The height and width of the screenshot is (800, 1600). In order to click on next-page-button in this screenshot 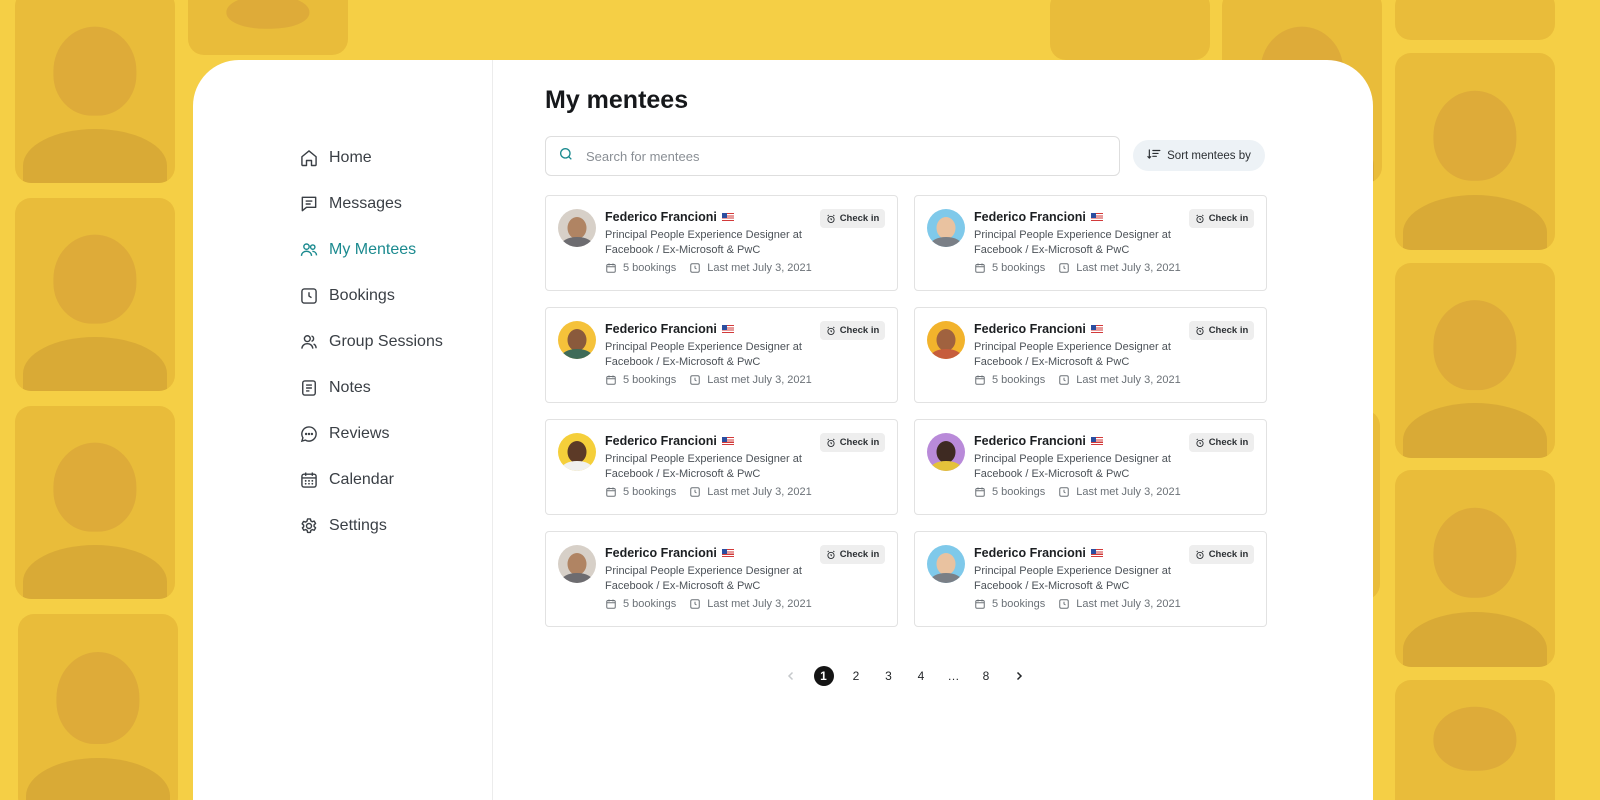, I will do `click(1019, 676)`.